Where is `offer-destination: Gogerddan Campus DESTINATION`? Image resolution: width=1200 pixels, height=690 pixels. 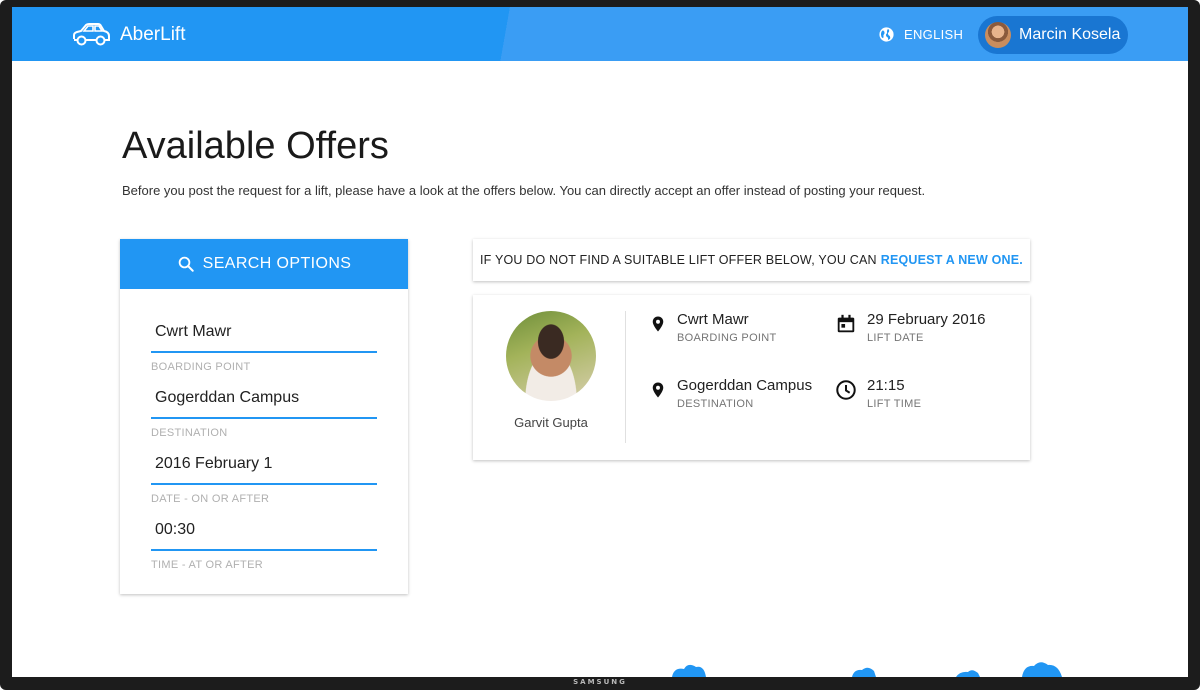
offer-destination: Gogerddan Campus DESTINATION is located at coordinates (730, 393).